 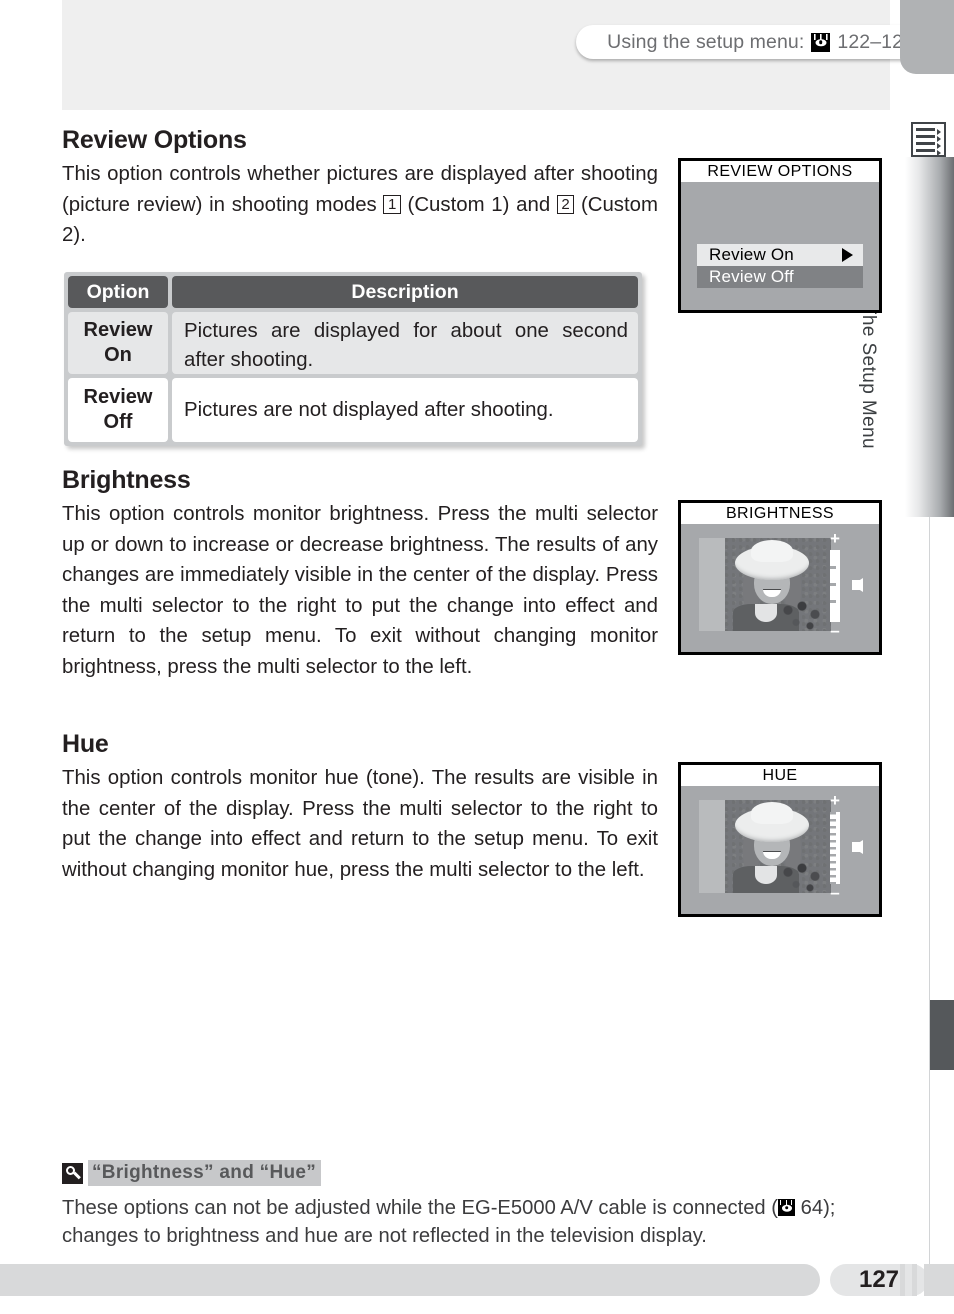 I want to click on screen-body-brightness: + –, so click(x=780, y=588).